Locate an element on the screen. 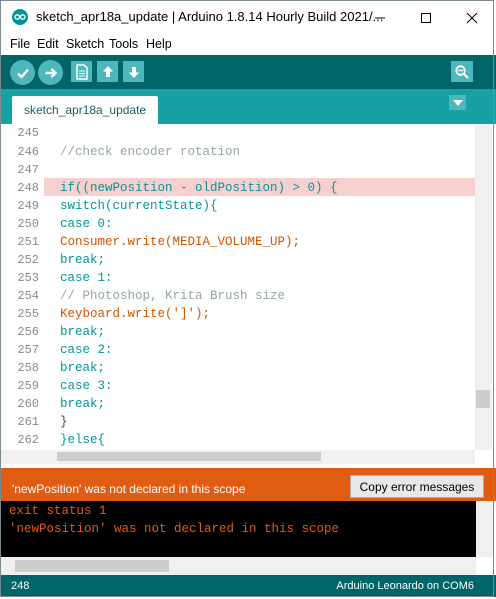  save-icon is located at coordinates (133, 72).